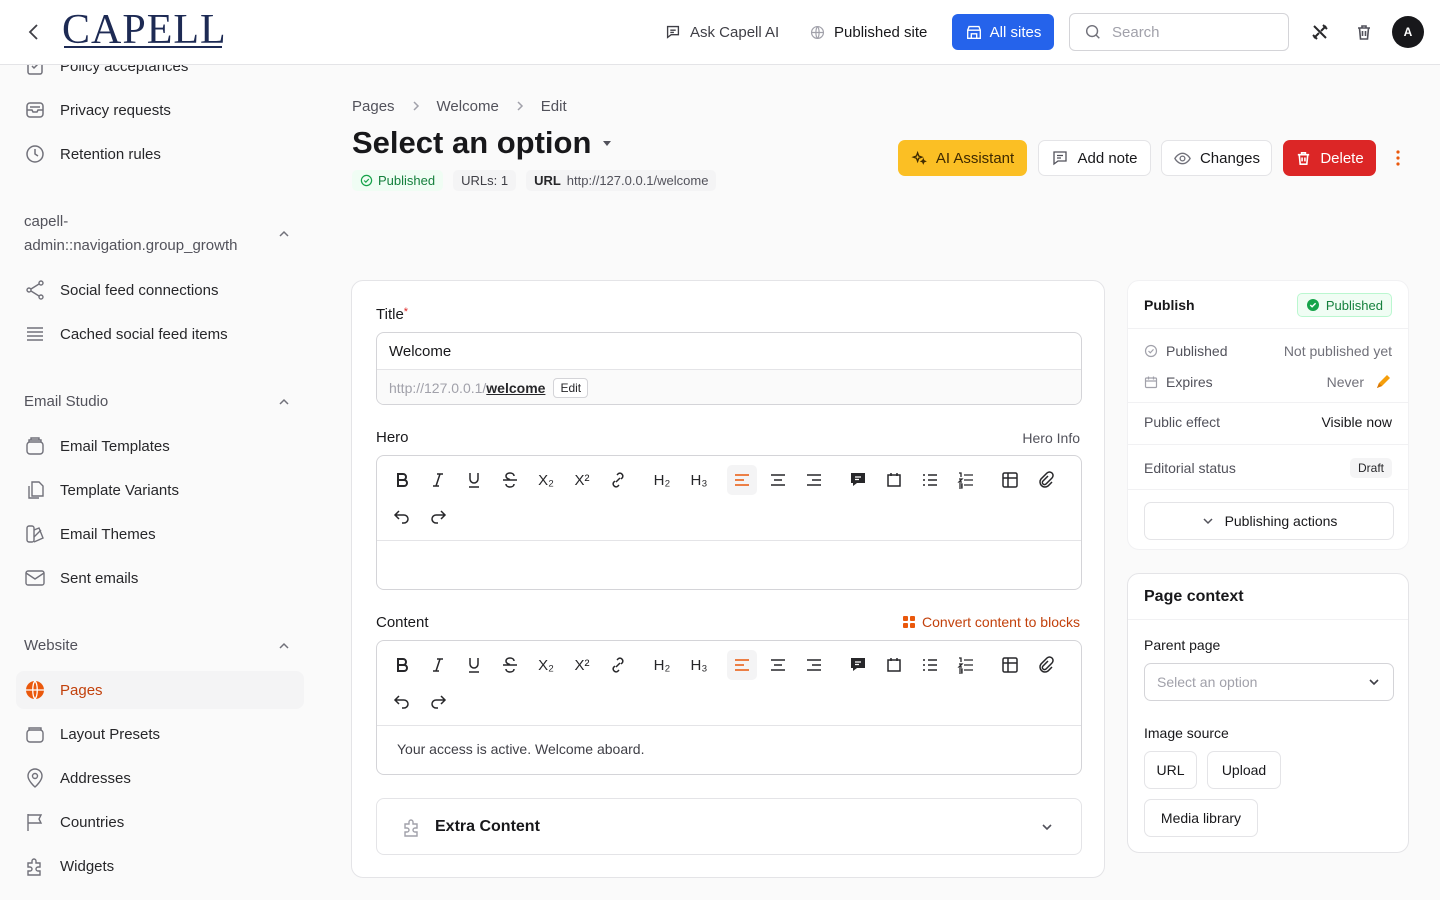 Image resolution: width=1440 pixels, height=900 pixels. What do you see at coordinates (1268, 328) in the screenshot?
I see `divider` at bounding box center [1268, 328].